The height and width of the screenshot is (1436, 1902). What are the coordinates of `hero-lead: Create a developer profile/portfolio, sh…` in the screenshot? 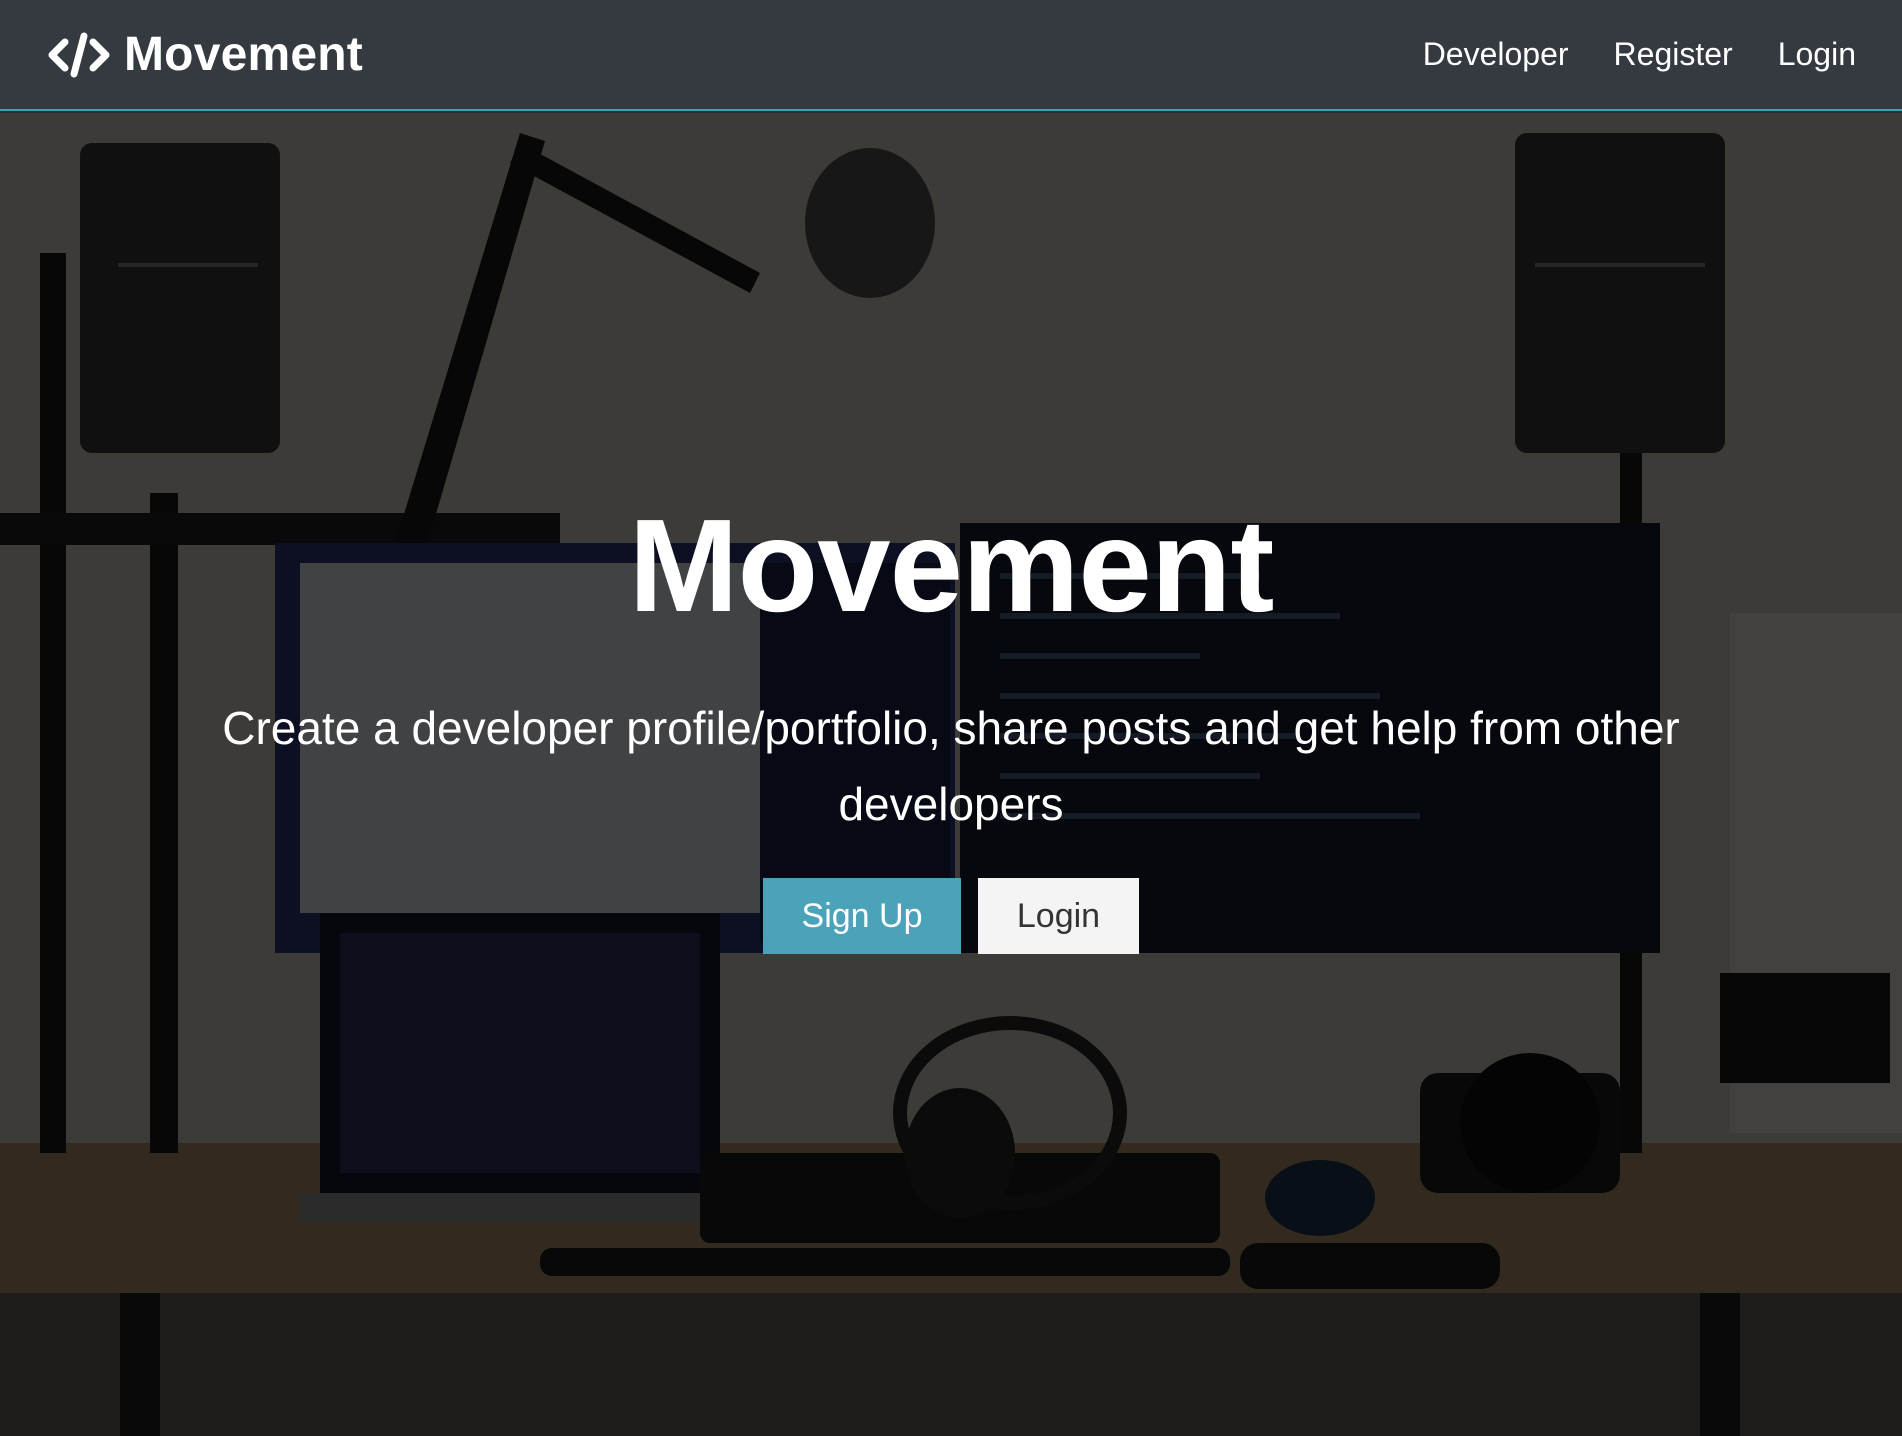 It's located at (951, 766).